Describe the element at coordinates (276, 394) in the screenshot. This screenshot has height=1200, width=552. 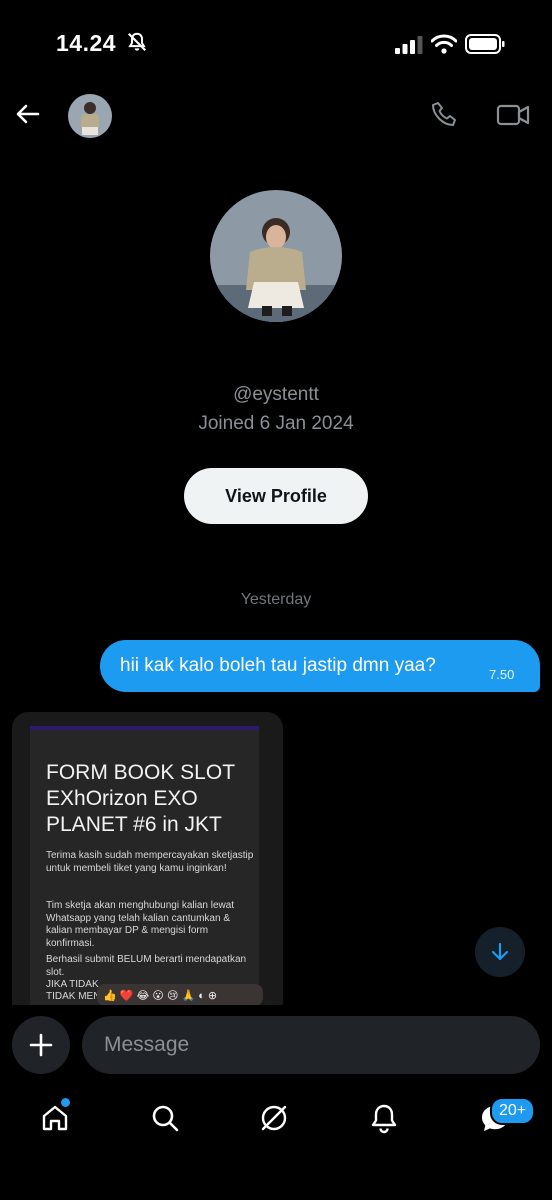
I see `profile-handle: @eystentt` at that location.